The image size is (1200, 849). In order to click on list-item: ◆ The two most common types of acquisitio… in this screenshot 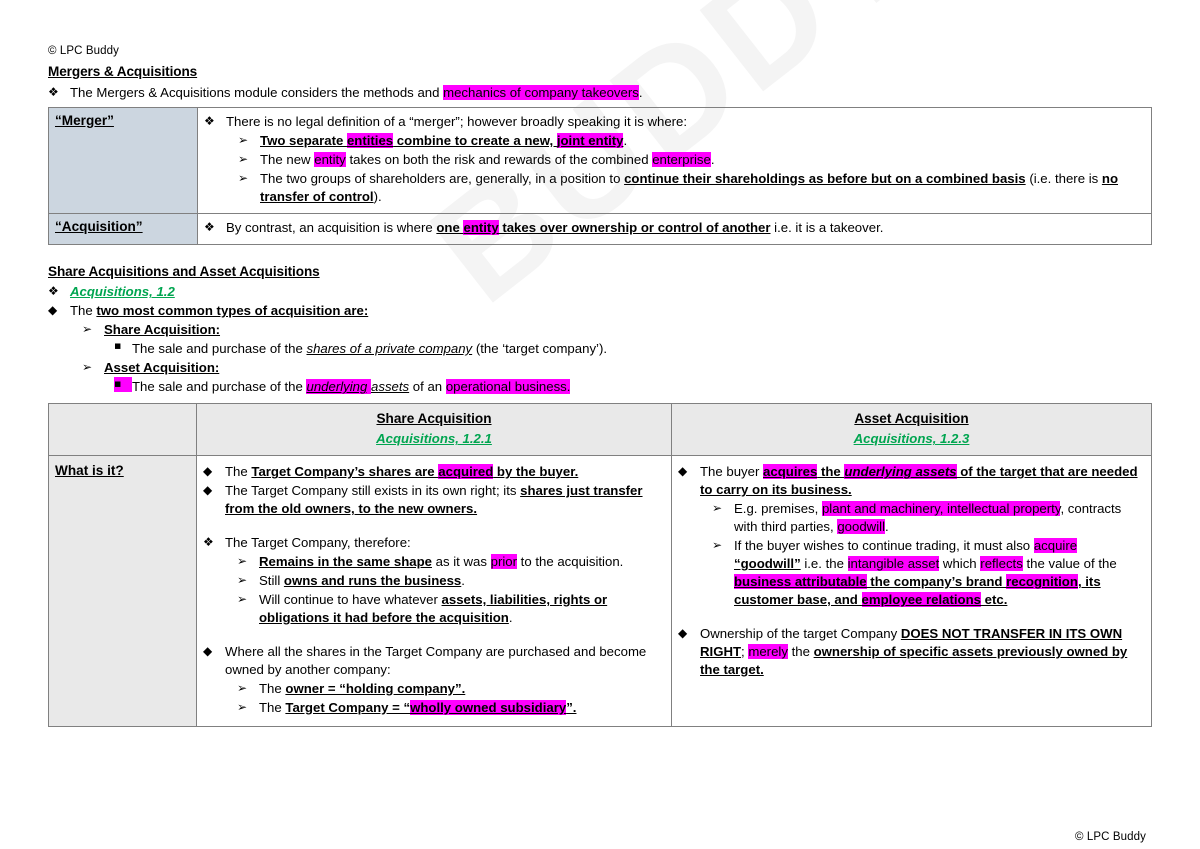, I will do `click(600, 311)`.